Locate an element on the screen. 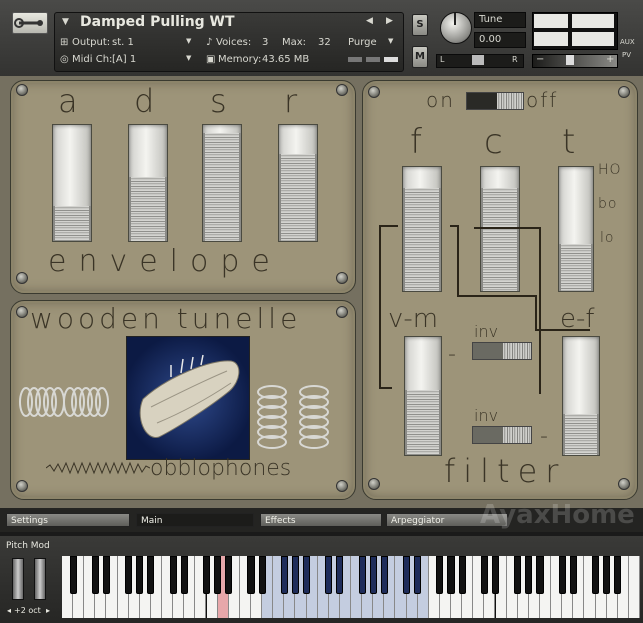 This screenshot has height=623, width=643. tune-value: 0.00 is located at coordinates (500, 40).